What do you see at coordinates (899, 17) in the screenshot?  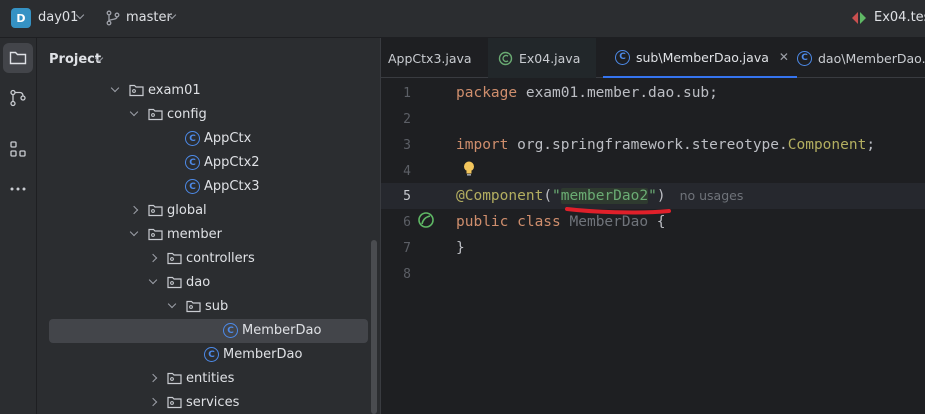 I see `run-config-name: Ex04.test1` at bounding box center [899, 17].